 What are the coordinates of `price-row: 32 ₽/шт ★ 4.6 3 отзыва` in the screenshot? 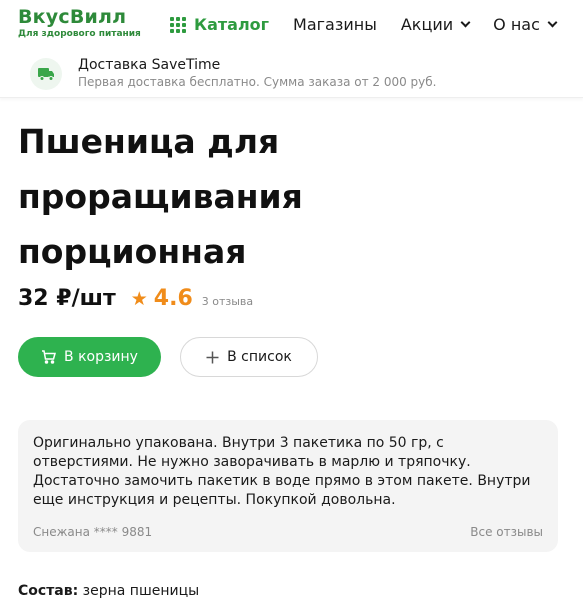 It's located at (135, 298).